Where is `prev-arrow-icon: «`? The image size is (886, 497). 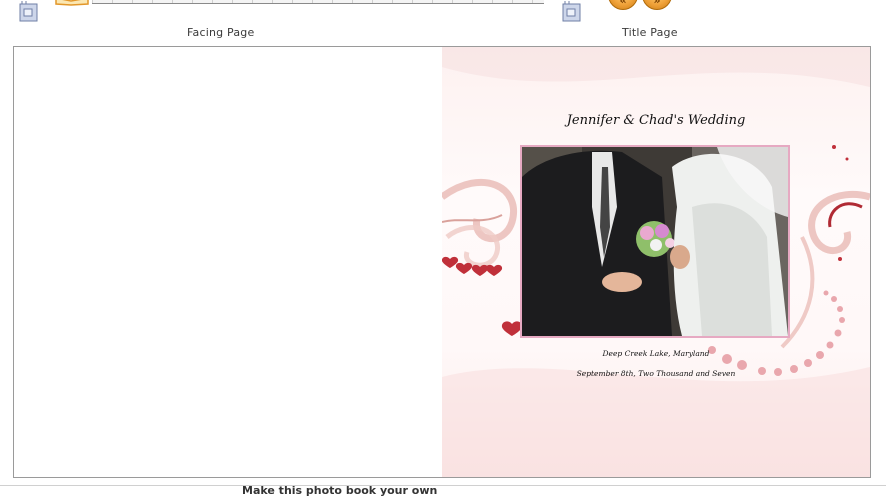
prev-arrow-icon: « is located at coordinates (623, 3).